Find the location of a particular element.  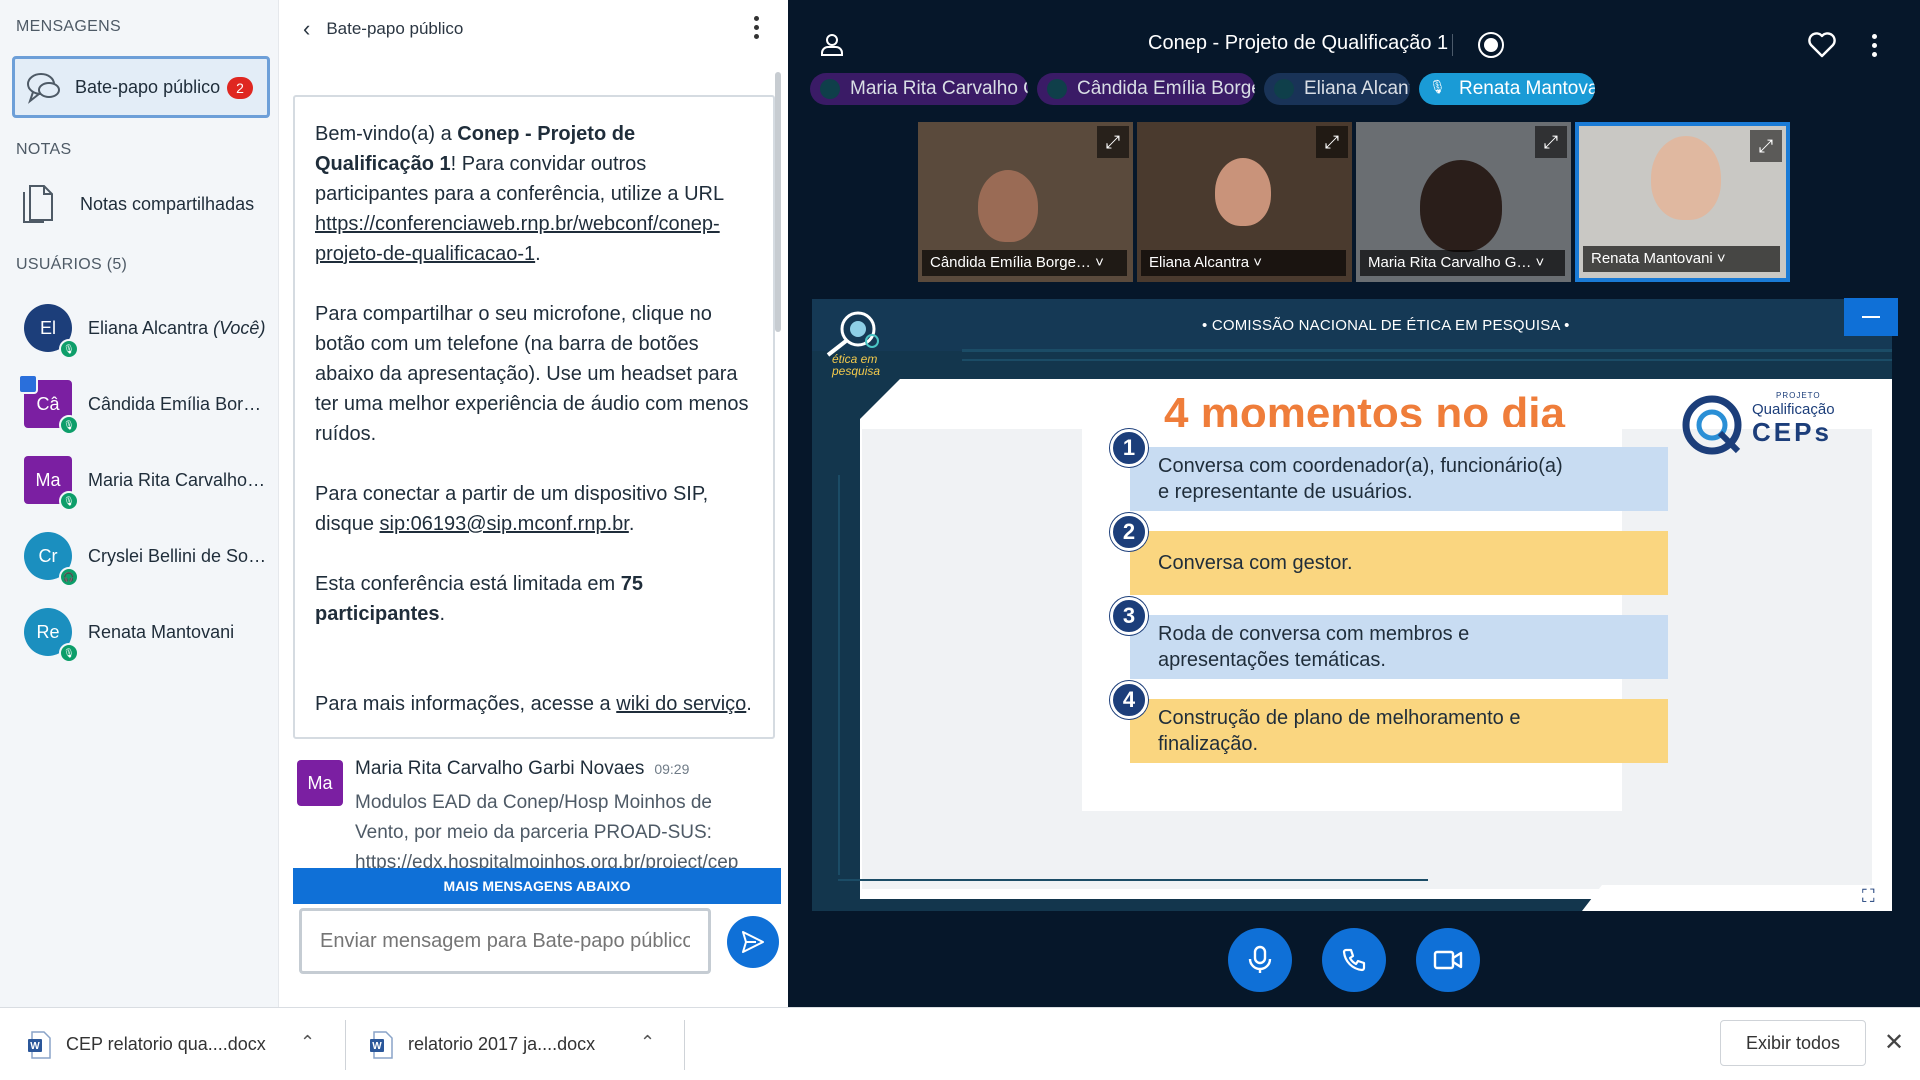

user-list-item: El 🎙 Eliana Alcantra (Você) is located at coordinates (149, 330).